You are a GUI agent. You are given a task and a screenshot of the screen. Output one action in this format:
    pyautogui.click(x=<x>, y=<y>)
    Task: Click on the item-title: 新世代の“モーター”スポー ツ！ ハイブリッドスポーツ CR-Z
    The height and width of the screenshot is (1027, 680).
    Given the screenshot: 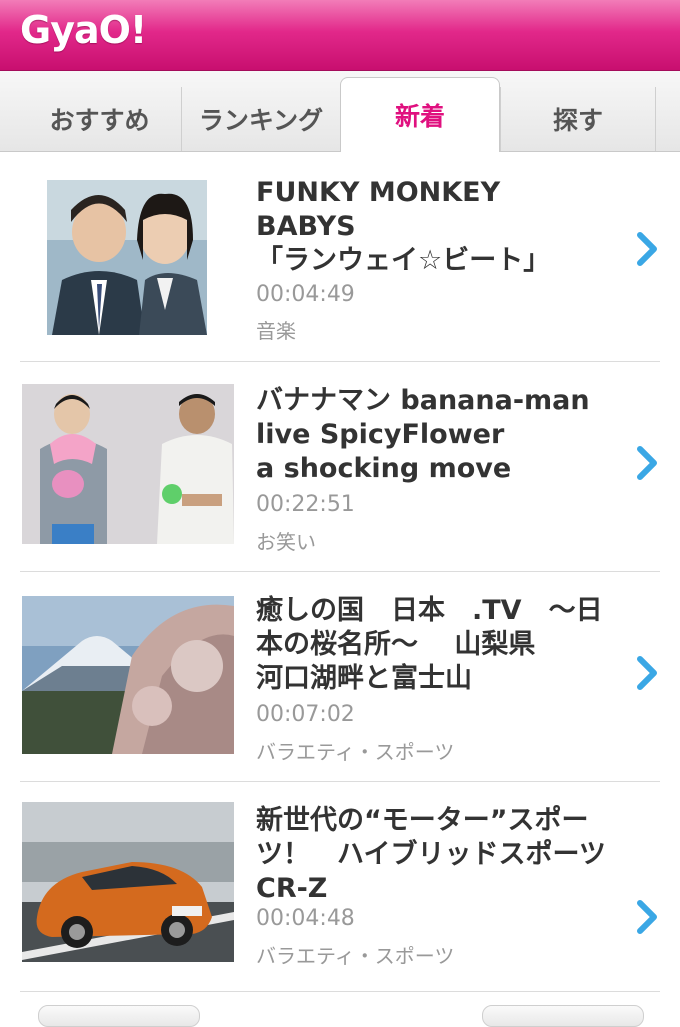 What is the action you would take?
    pyautogui.click(x=436, y=855)
    